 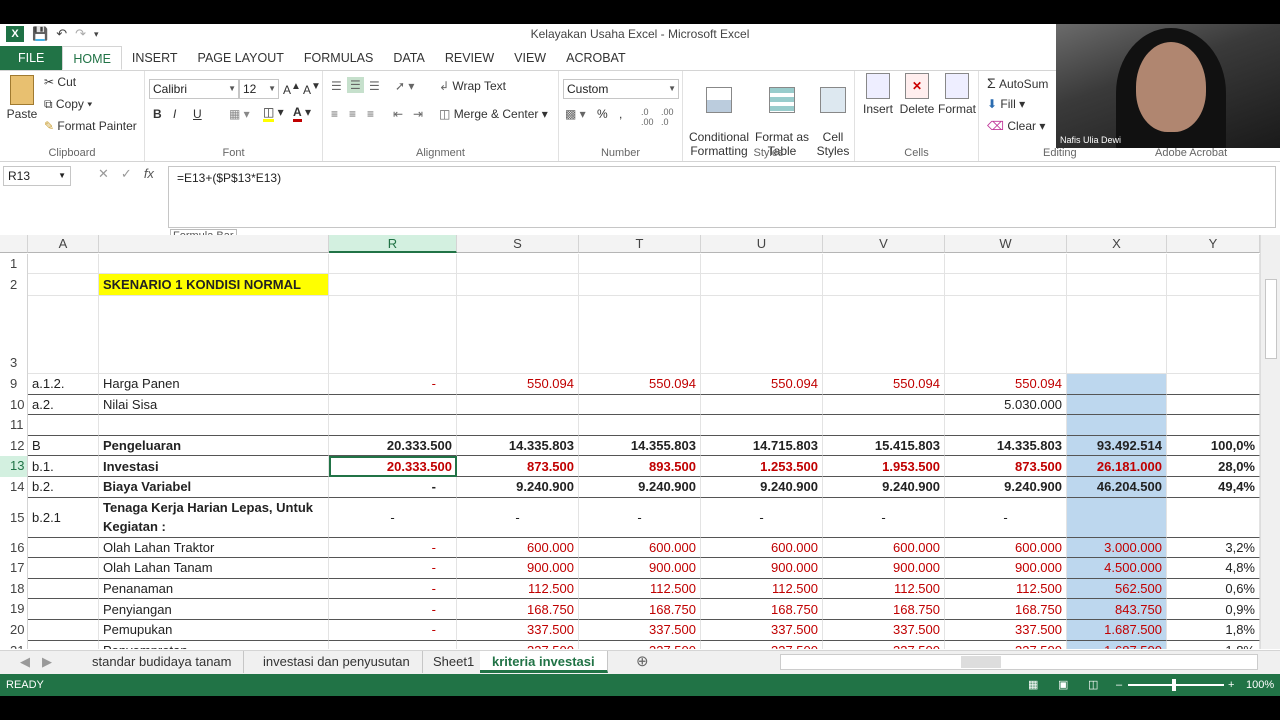 I want to click on shrink-font-button: A▼, so click(x=312, y=89).